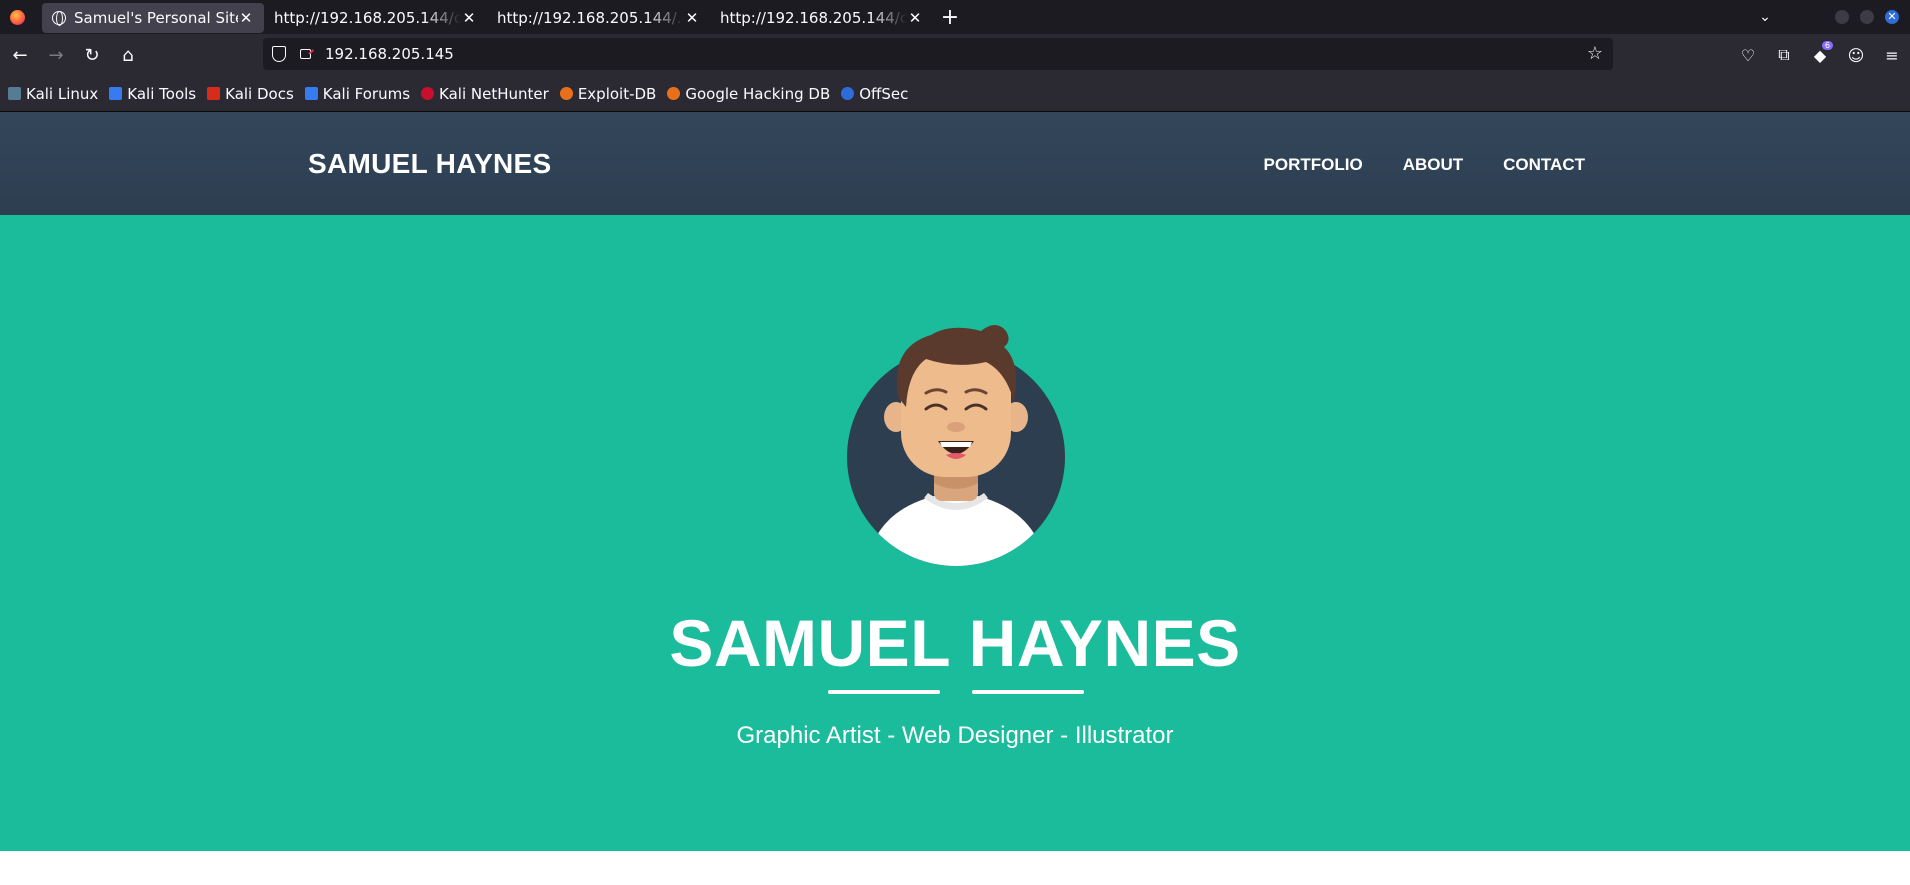 This screenshot has width=1910, height=885. What do you see at coordinates (92, 55) in the screenshot?
I see `reload-icon: ↻` at bounding box center [92, 55].